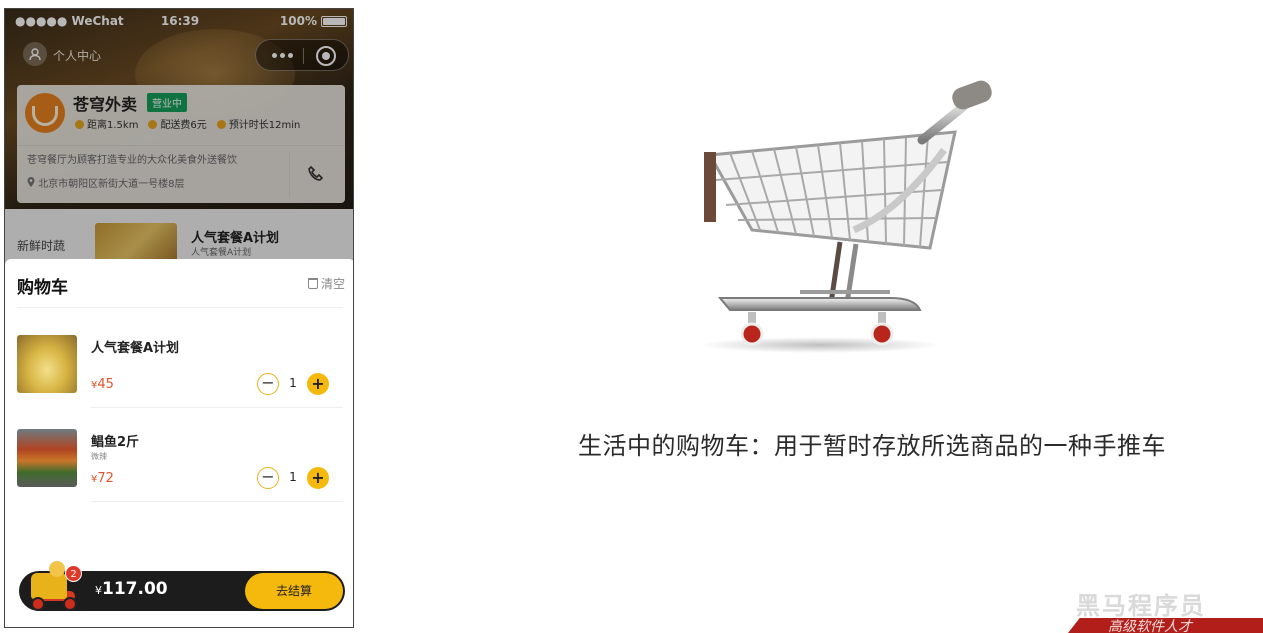 The height and width of the screenshot is (633, 1263). I want to click on shopping-trolley-icon, so click(846, 216).